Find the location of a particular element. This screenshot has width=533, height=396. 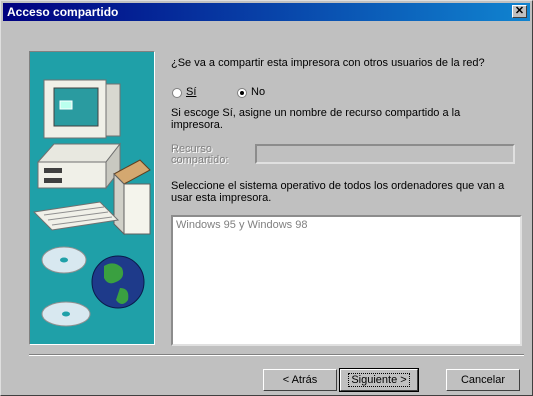

close-button: ✕ is located at coordinates (519, 11).